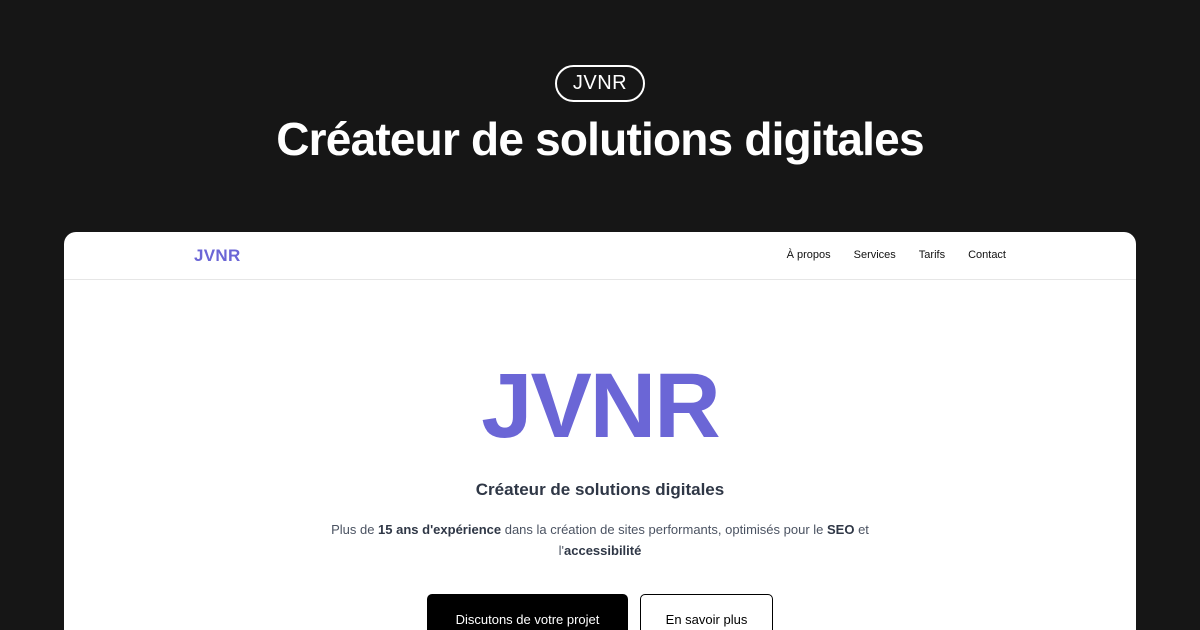 This screenshot has width=1200, height=630. Describe the element at coordinates (875, 255) in the screenshot. I see `nav-link-services: Services` at that location.